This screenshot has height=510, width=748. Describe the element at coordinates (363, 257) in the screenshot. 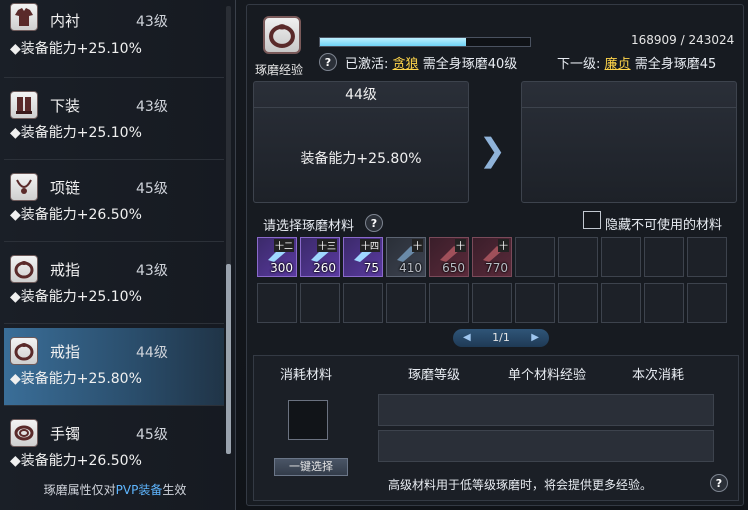

I see `material-slot: 十四 75` at that location.